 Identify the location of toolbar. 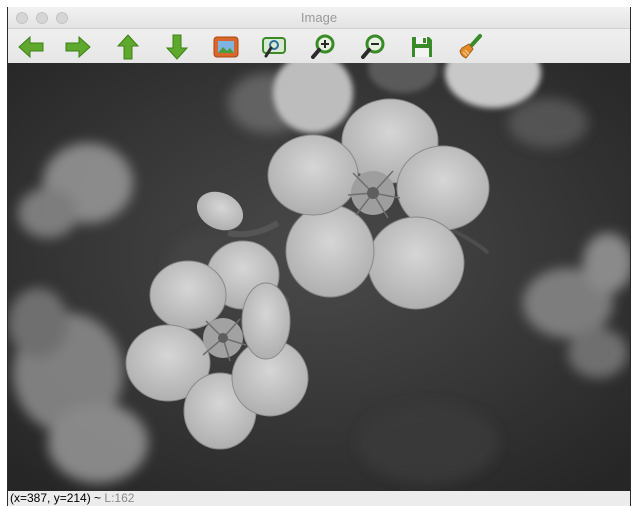
(319, 46).